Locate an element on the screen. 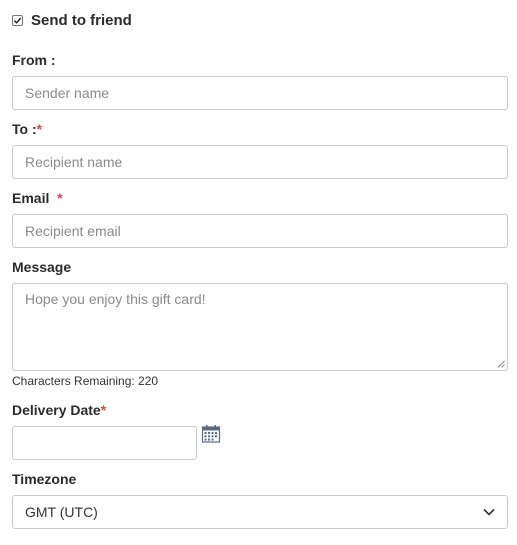 The image size is (517, 545). checkmark-icon is located at coordinates (17, 20).